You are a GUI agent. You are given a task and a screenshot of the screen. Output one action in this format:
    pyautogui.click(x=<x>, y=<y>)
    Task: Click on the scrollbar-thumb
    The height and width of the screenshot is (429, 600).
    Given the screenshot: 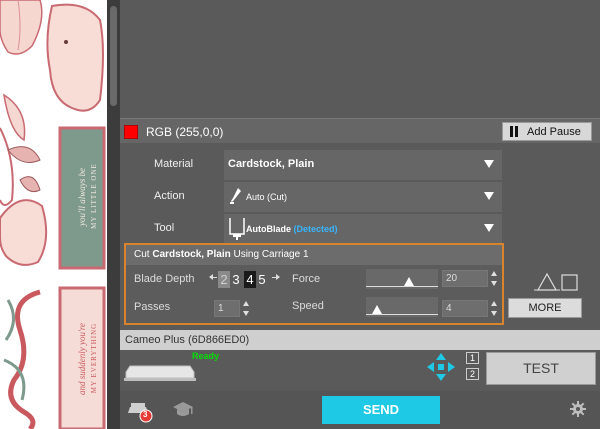 What is the action you would take?
    pyautogui.click(x=113, y=56)
    